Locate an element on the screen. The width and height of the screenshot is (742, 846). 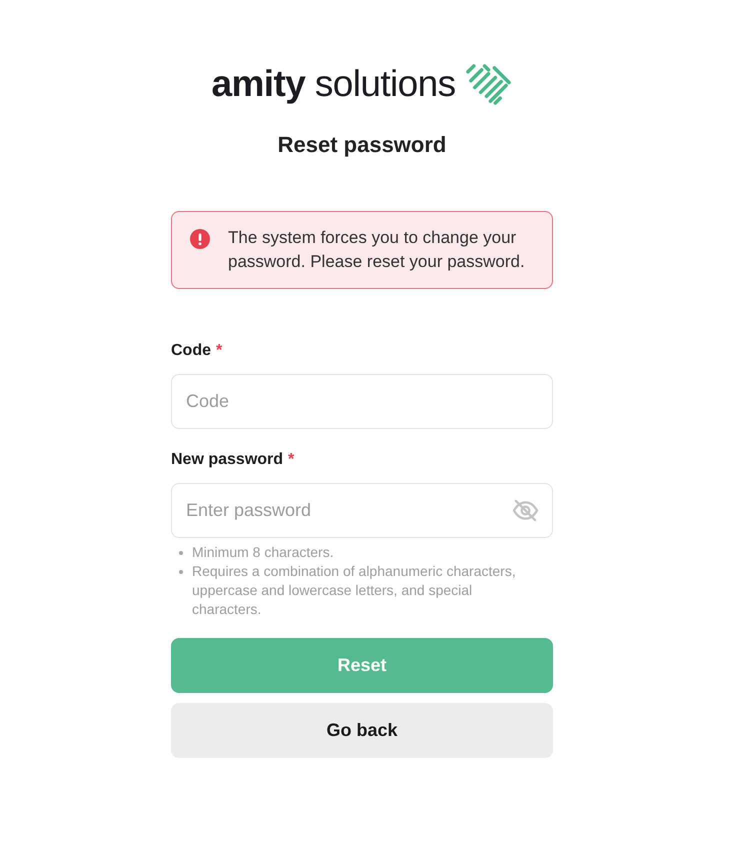
exclamation-icon is located at coordinates (200, 239).